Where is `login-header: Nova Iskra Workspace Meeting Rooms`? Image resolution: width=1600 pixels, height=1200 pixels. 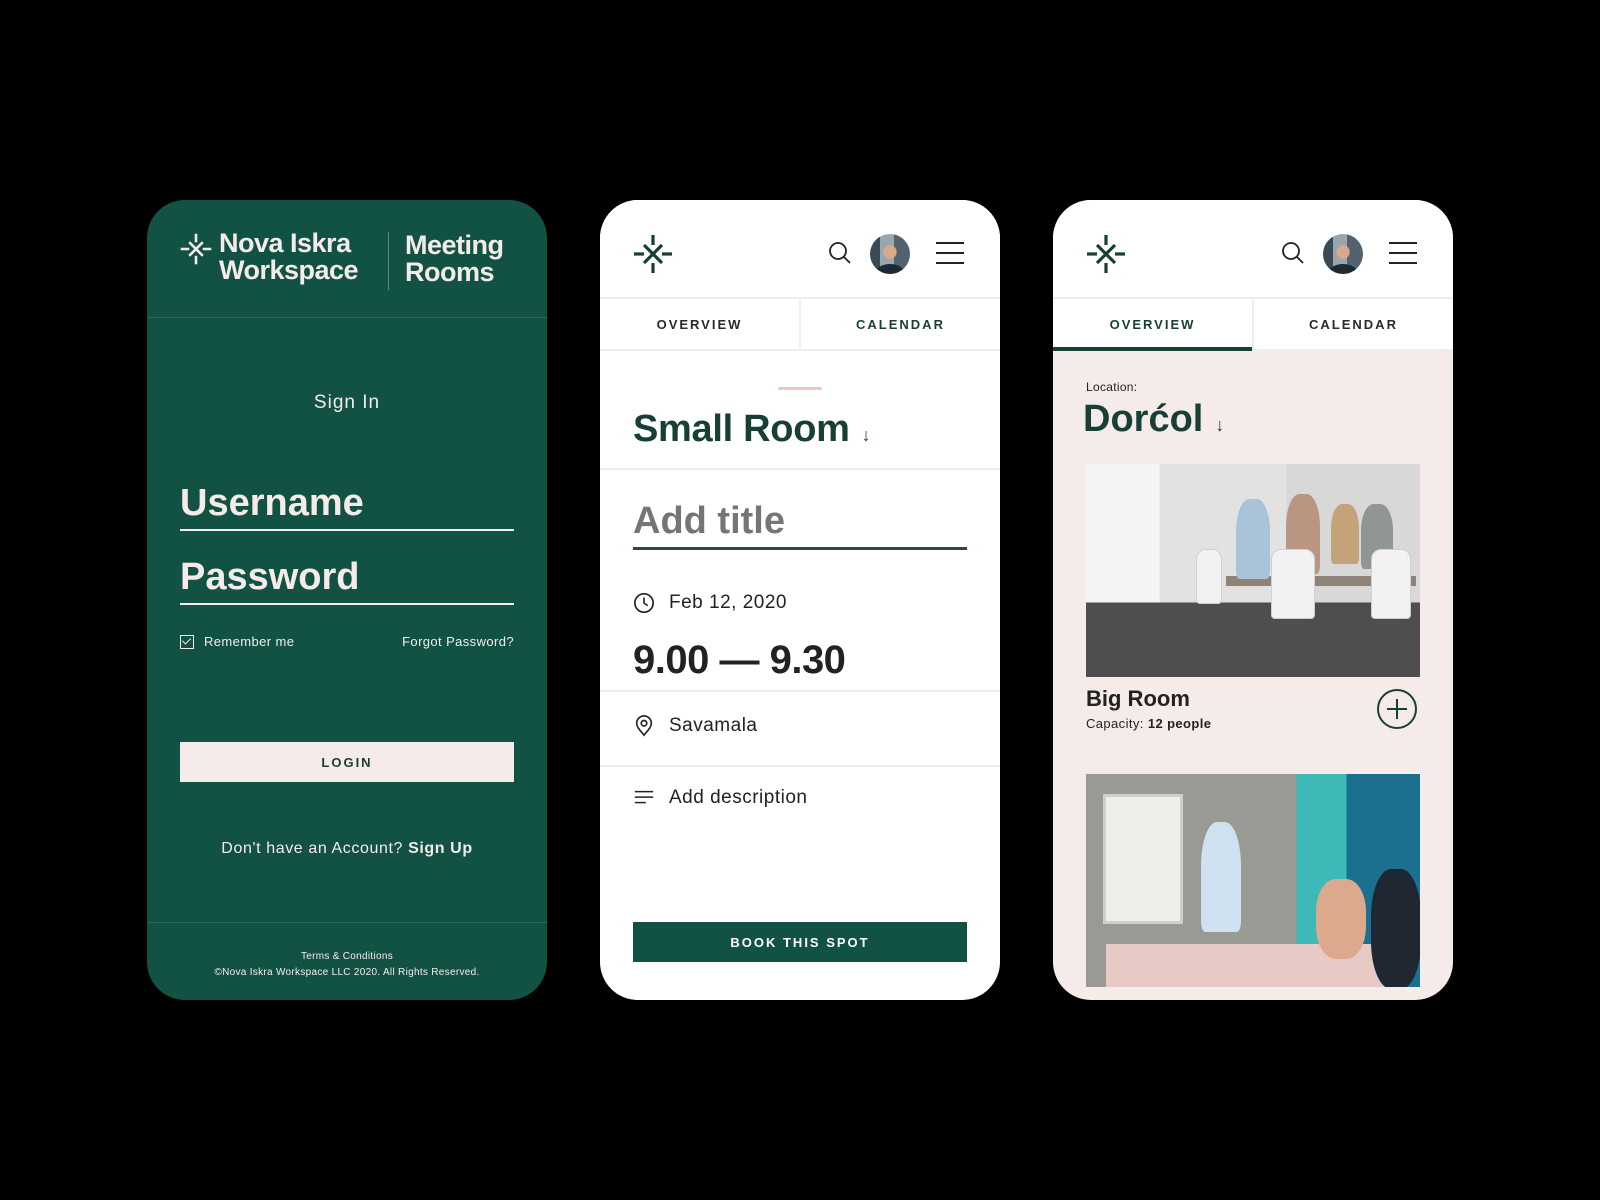
login-header: Nova Iskra Workspace Meeting Rooms is located at coordinates (347, 259).